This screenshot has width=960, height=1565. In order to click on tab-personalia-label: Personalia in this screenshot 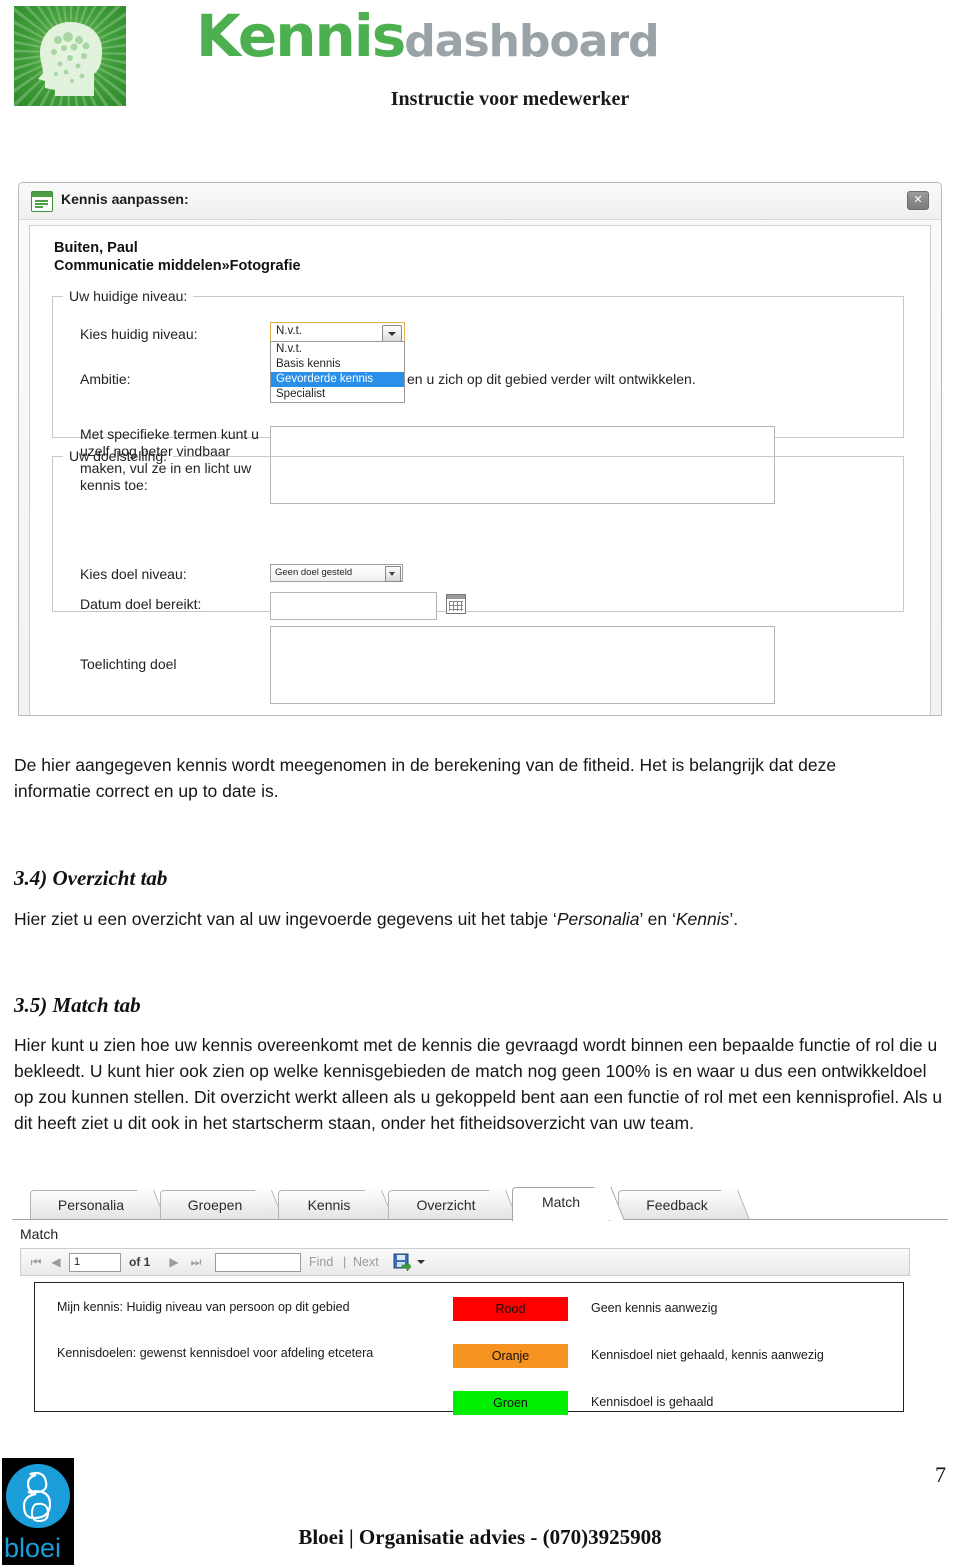, I will do `click(91, 1205)`.